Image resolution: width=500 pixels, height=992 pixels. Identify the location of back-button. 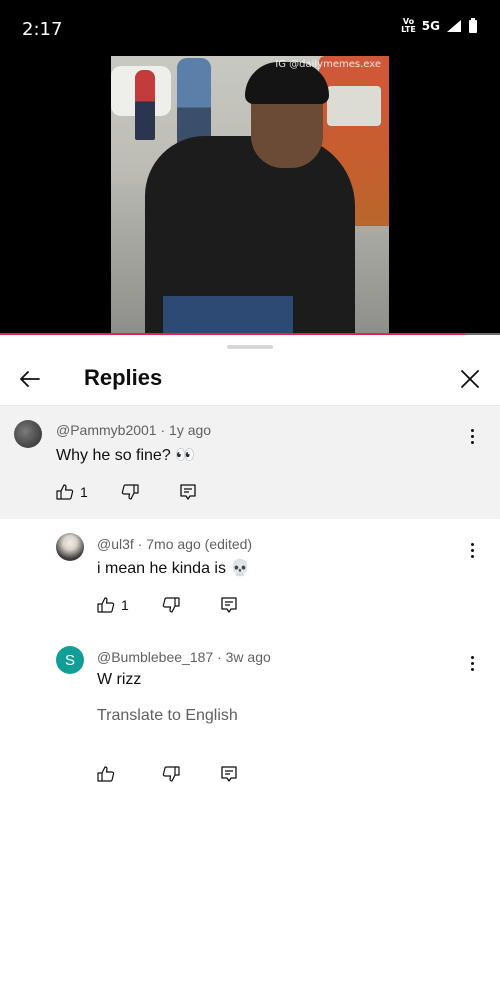
(30, 379).